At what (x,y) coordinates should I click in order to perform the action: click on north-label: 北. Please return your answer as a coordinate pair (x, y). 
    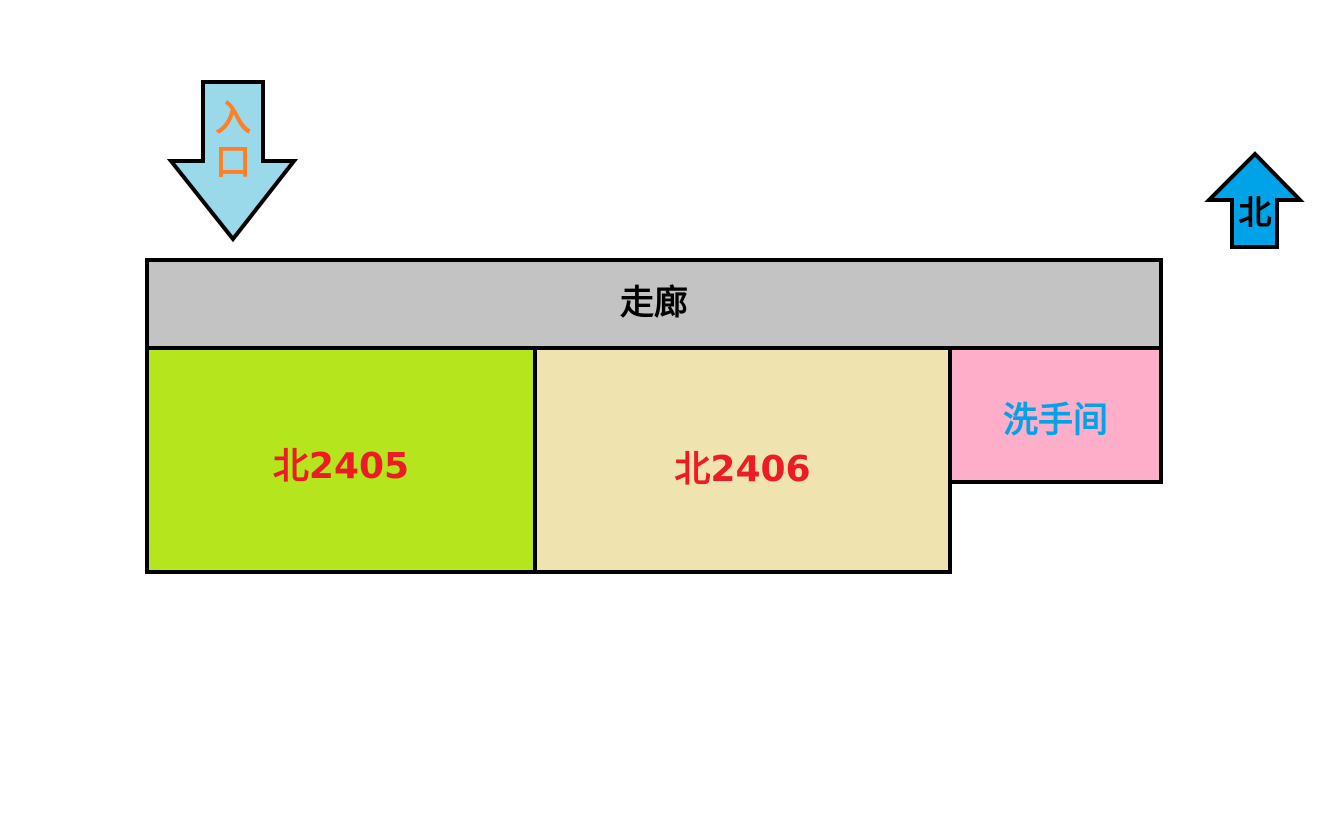
    Looking at the image, I should click on (1255, 212).